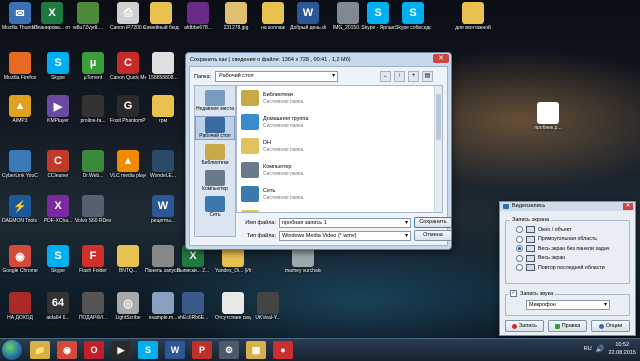 The height and width of the screenshot is (361, 640). What do you see at coordinates (58, 66) in the screenshot?
I see `desktop-icon-skype: S Skype` at bounding box center [58, 66].